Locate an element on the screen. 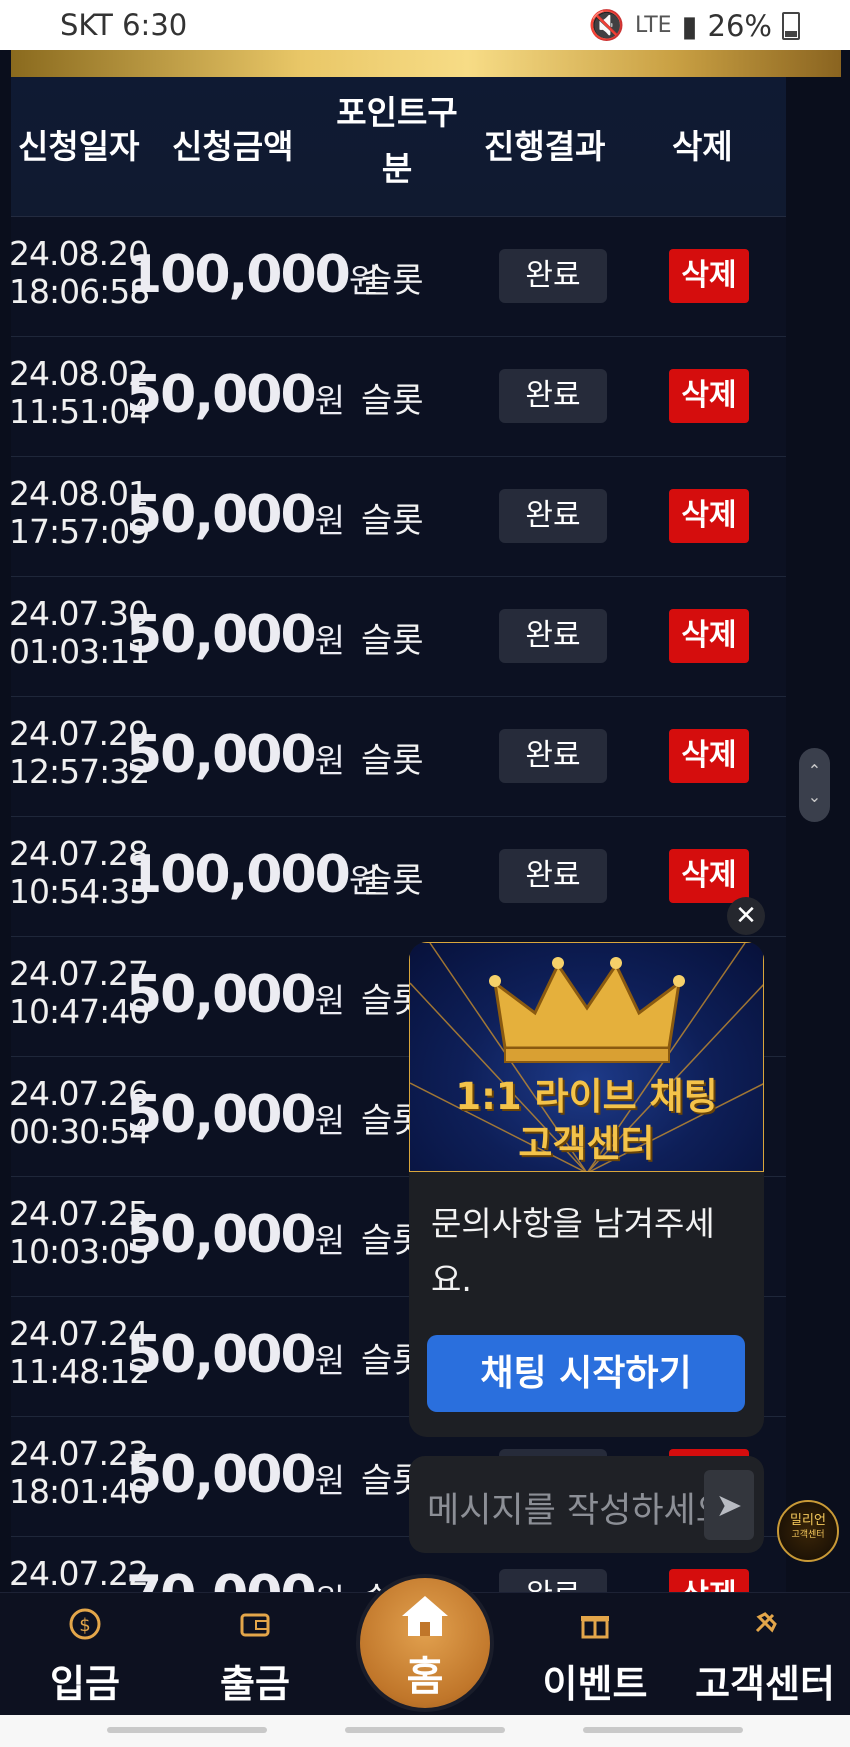 This screenshot has width=850, height=1747. home-handle is located at coordinates (425, 1730).